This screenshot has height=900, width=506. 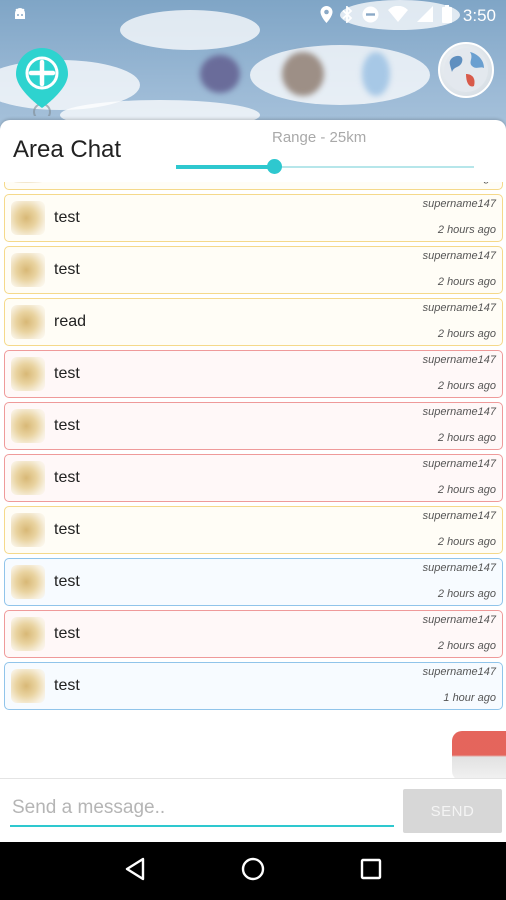 What do you see at coordinates (20, 16) in the screenshot?
I see `android-icon` at bounding box center [20, 16].